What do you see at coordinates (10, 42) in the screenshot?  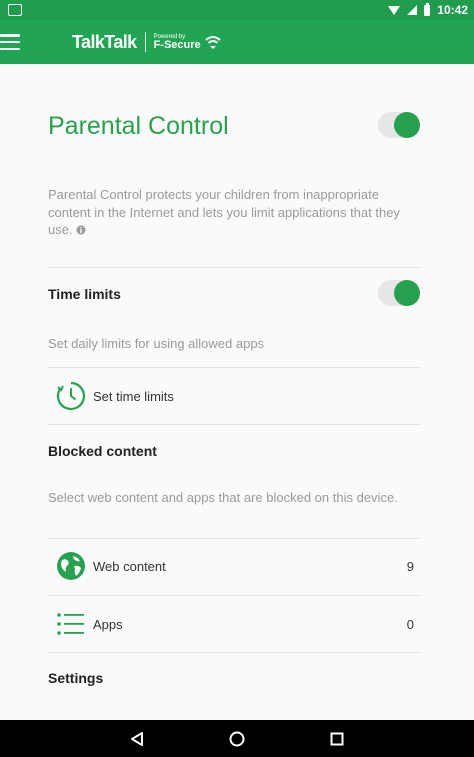 I see `hamburger-menu-icon` at bounding box center [10, 42].